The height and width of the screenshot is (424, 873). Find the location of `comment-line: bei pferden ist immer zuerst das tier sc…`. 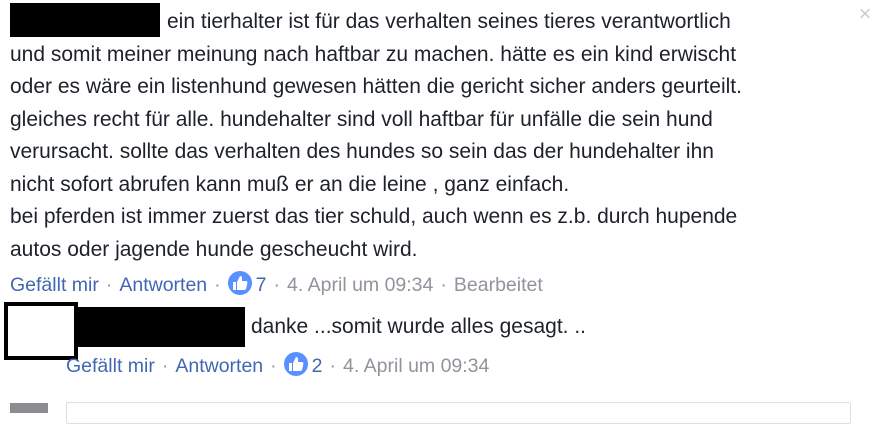

comment-line: bei pferden ist immer zuerst das tier sc… is located at coordinates (374, 216).